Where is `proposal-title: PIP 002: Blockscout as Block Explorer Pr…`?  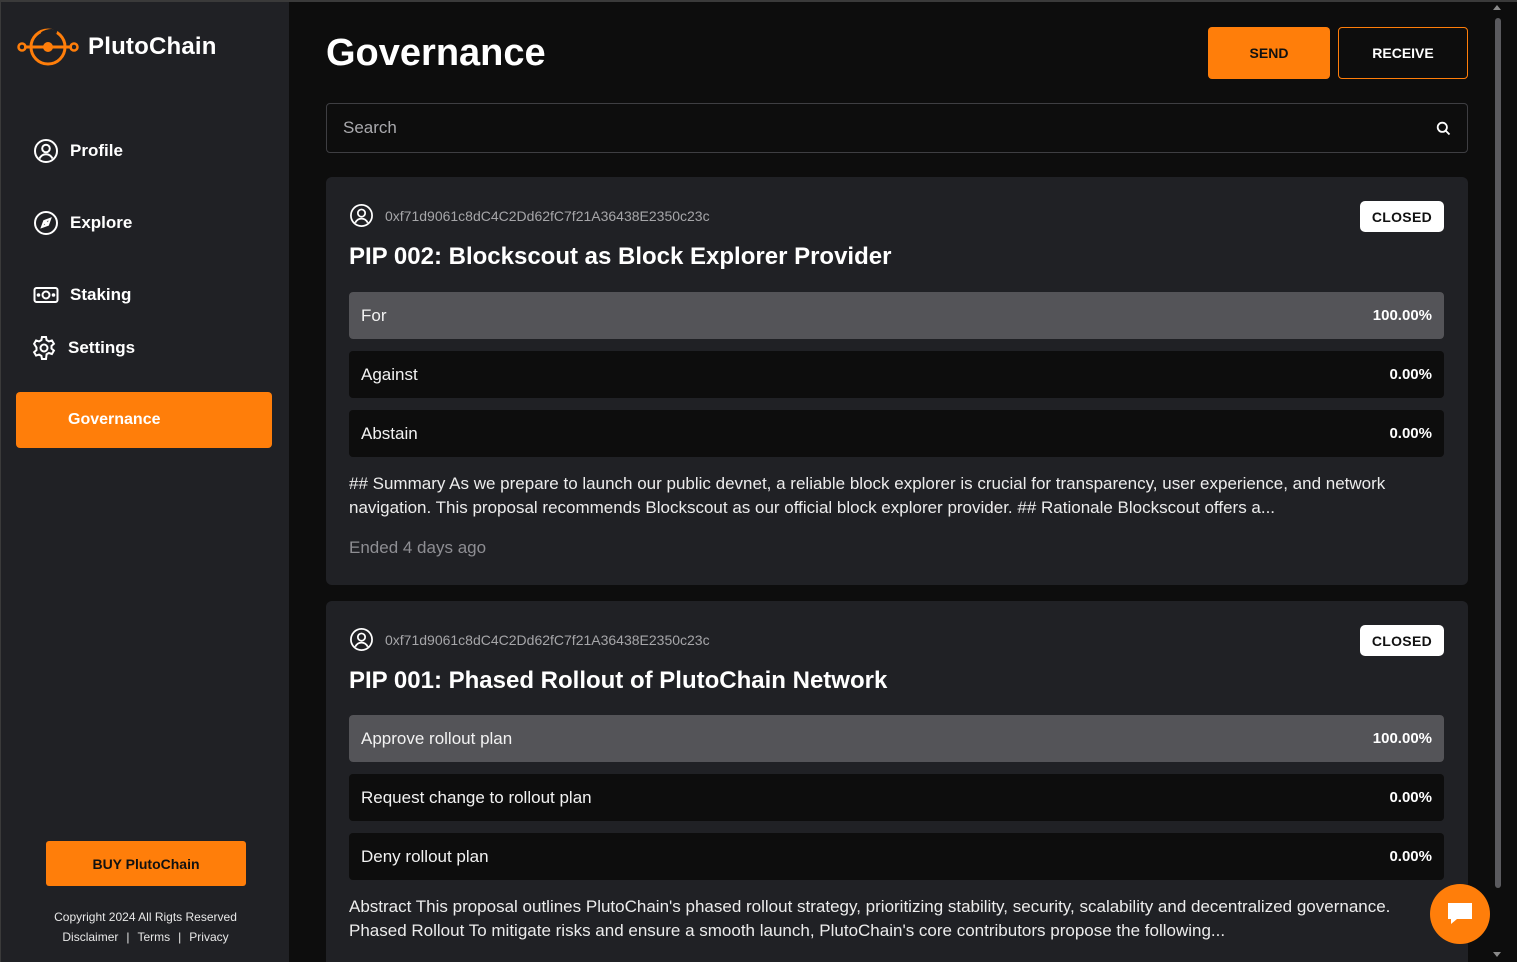
proposal-title: PIP 002: Blockscout as Block Explorer Pr… is located at coordinates (620, 256).